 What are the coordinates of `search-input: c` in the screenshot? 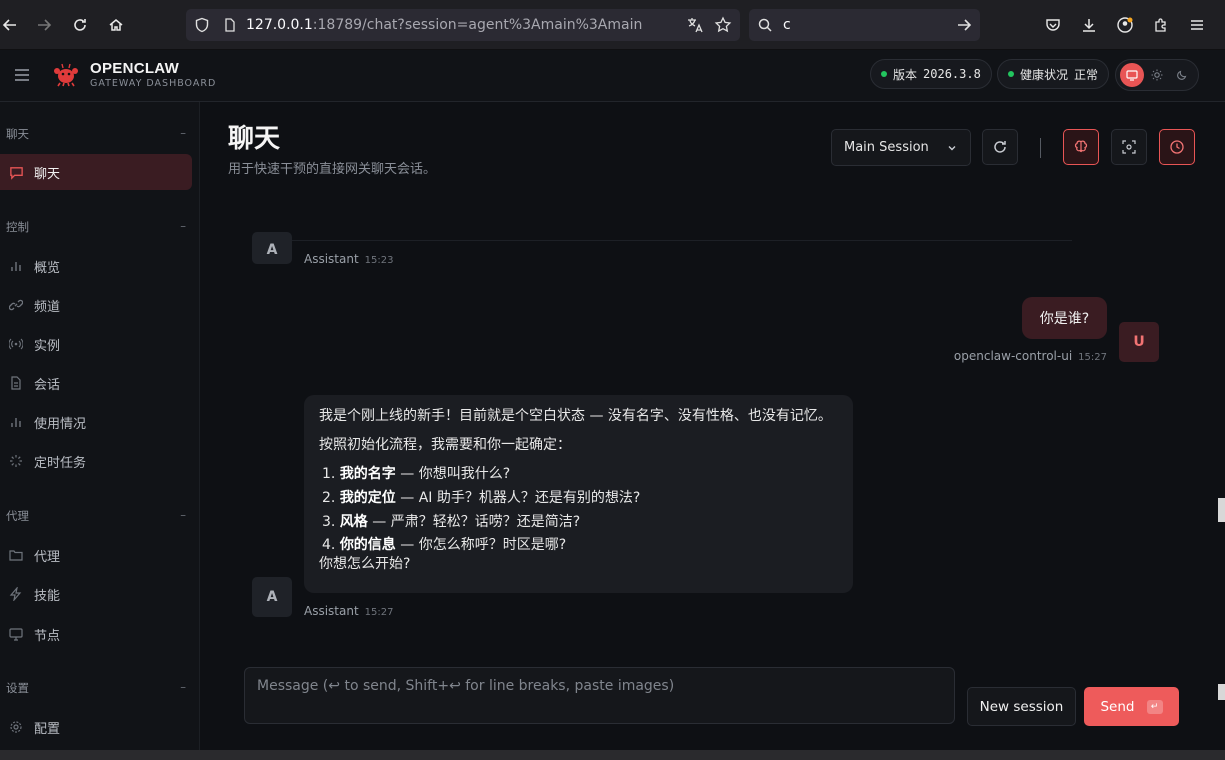 It's located at (787, 25).